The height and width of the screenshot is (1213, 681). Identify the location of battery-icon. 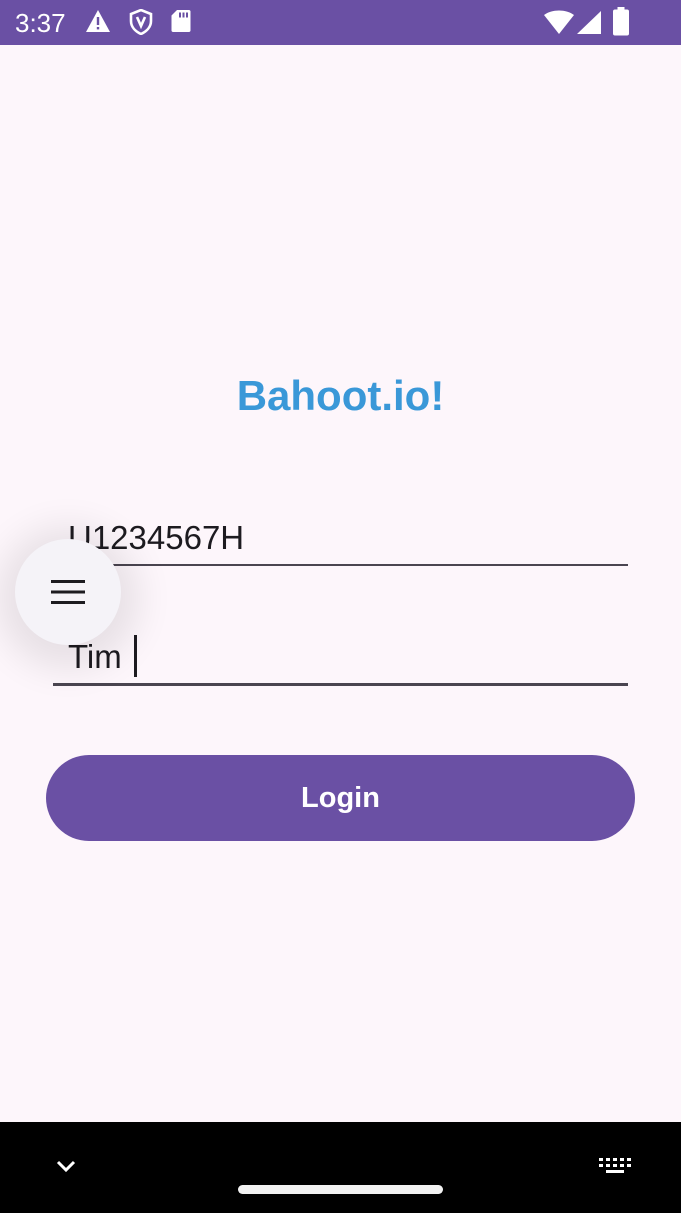
(621, 24).